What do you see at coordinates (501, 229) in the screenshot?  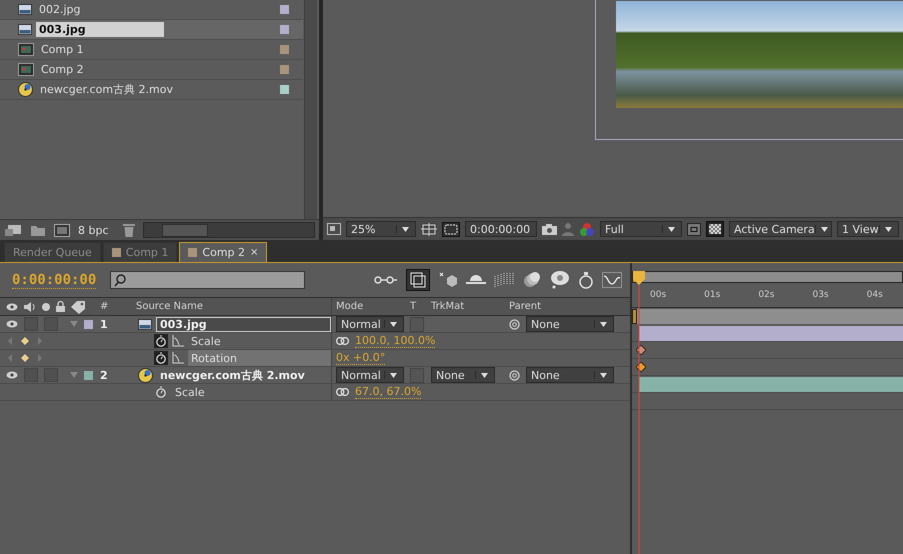 I see `timecode-field: 0:00:00:00` at bounding box center [501, 229].